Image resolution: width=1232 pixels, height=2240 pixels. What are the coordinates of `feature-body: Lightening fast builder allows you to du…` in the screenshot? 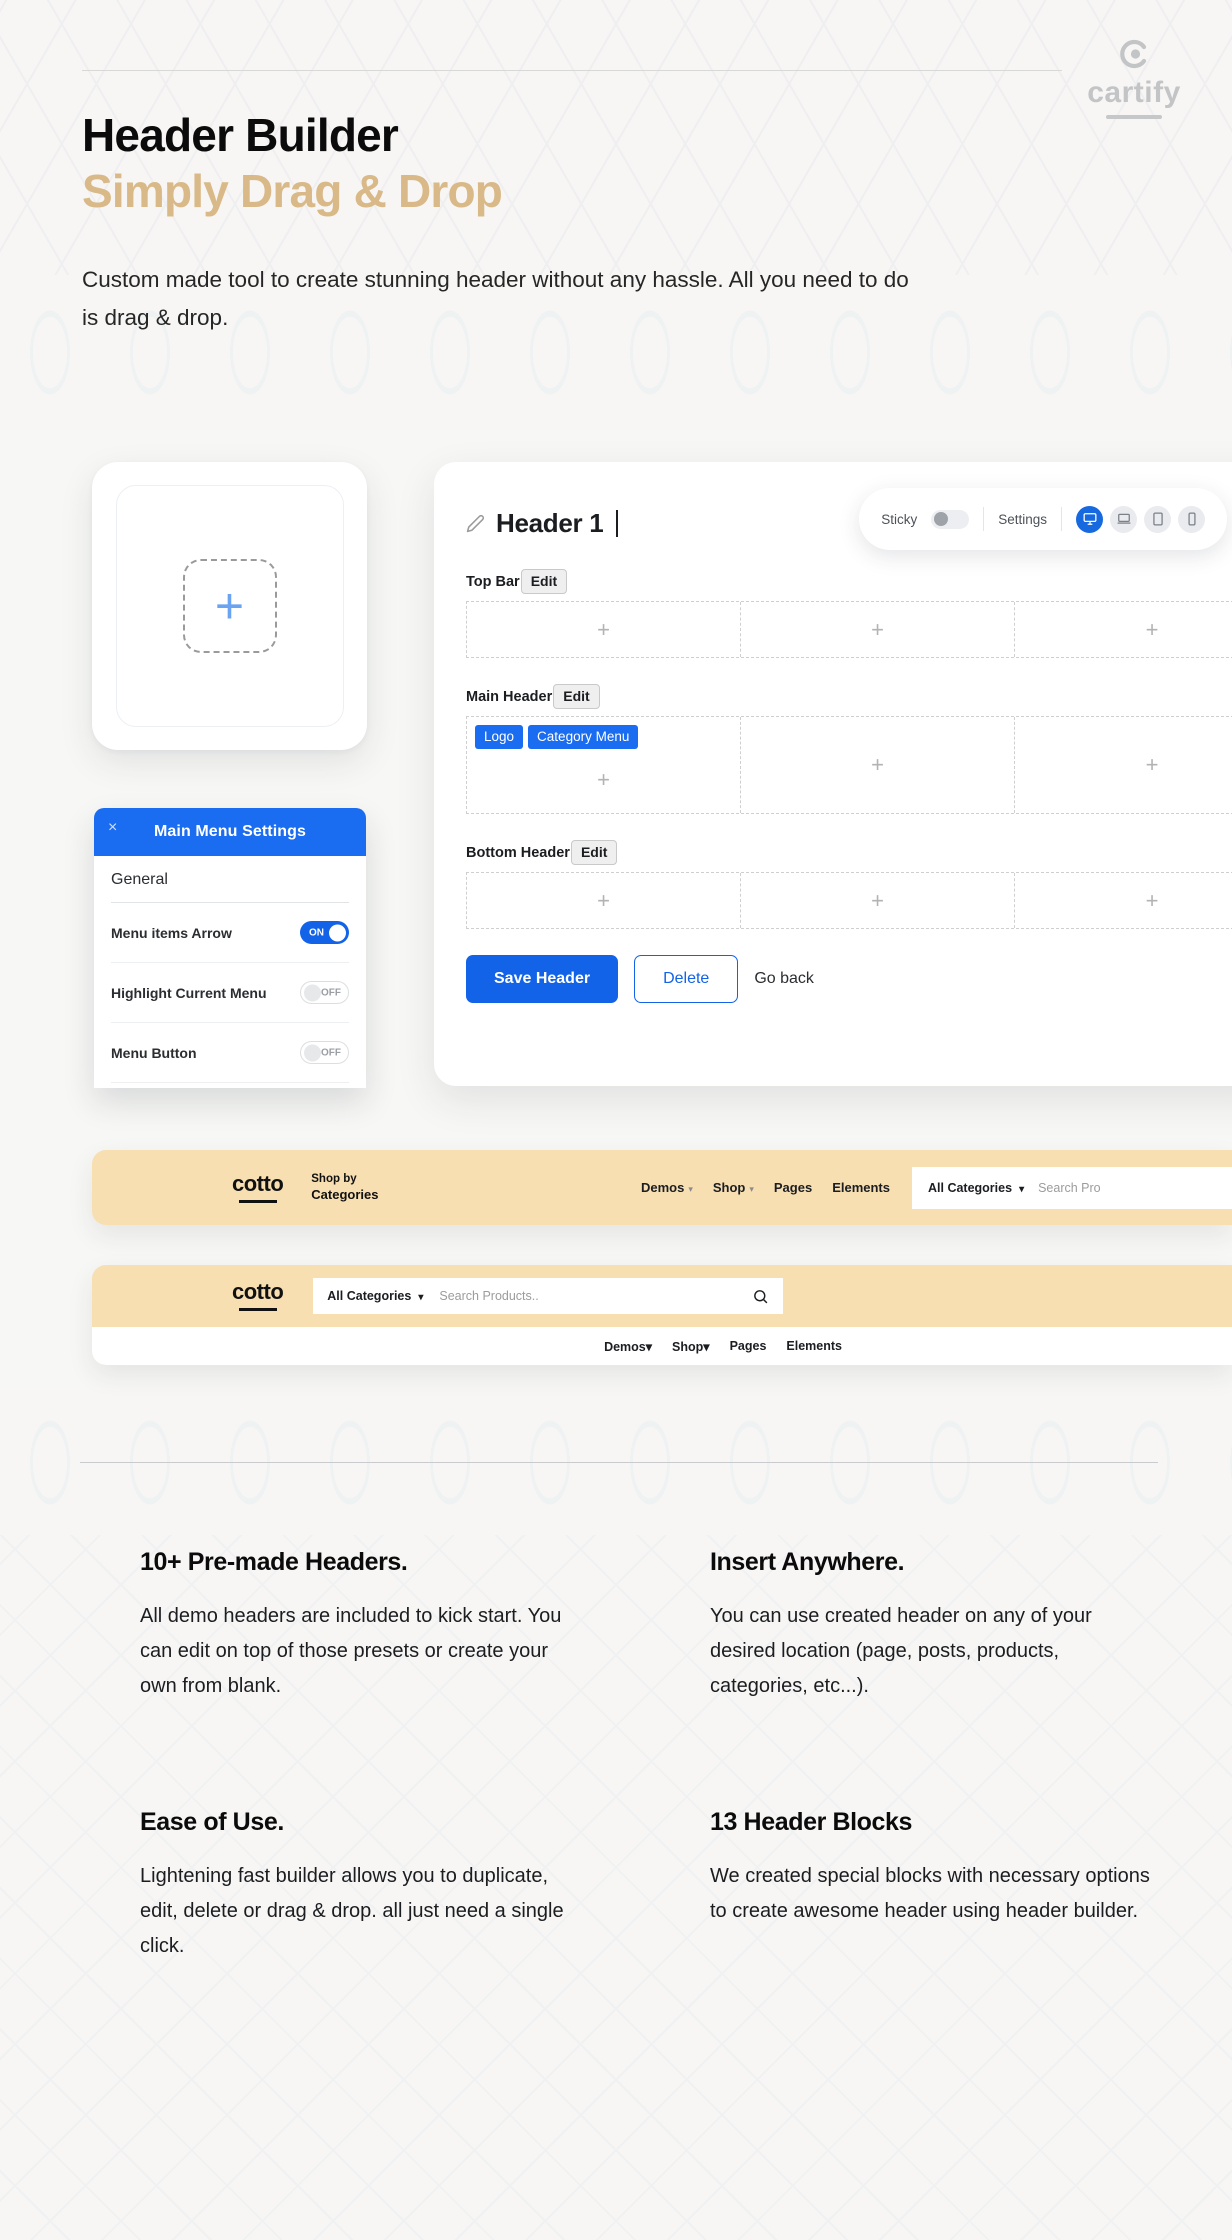 It's located at (352, 1911).